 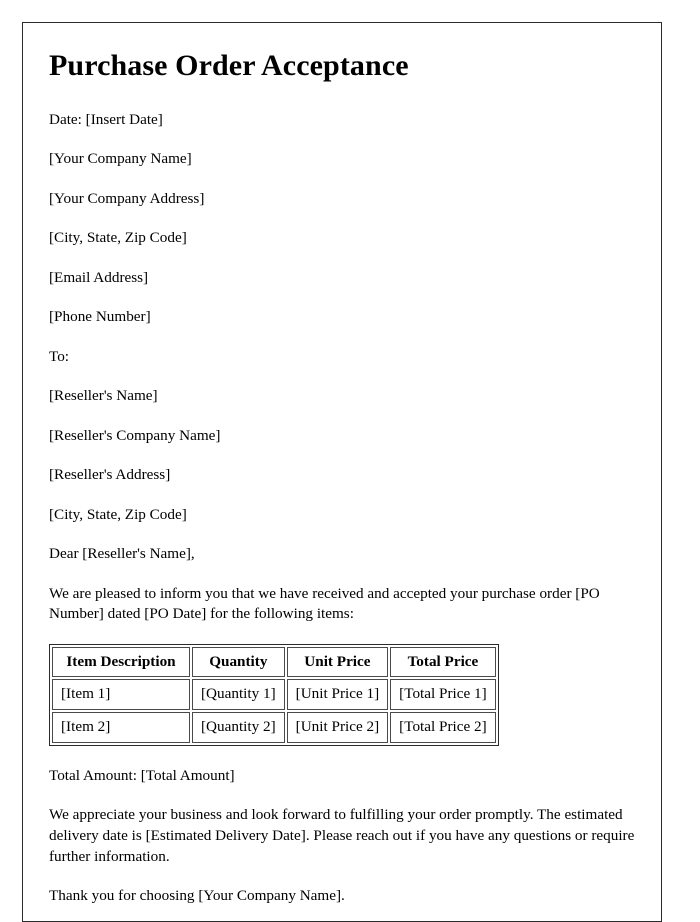 I want to click on recipient-to-label: To:, so click(x=59, y=356).